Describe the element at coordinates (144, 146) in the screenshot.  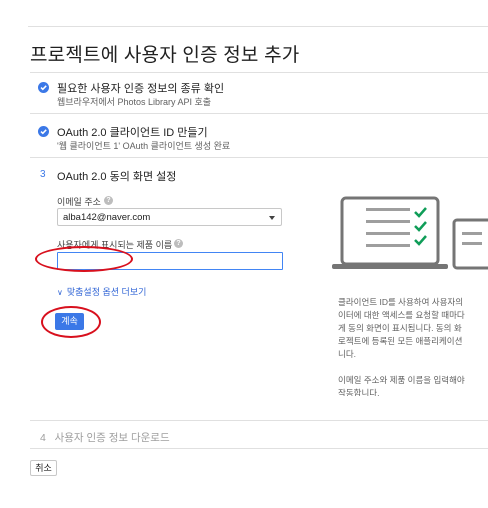
I see `step-2-subtitle: '웹 클라이언트 1' OAuth 클라이언트 생성 완료` at that location.